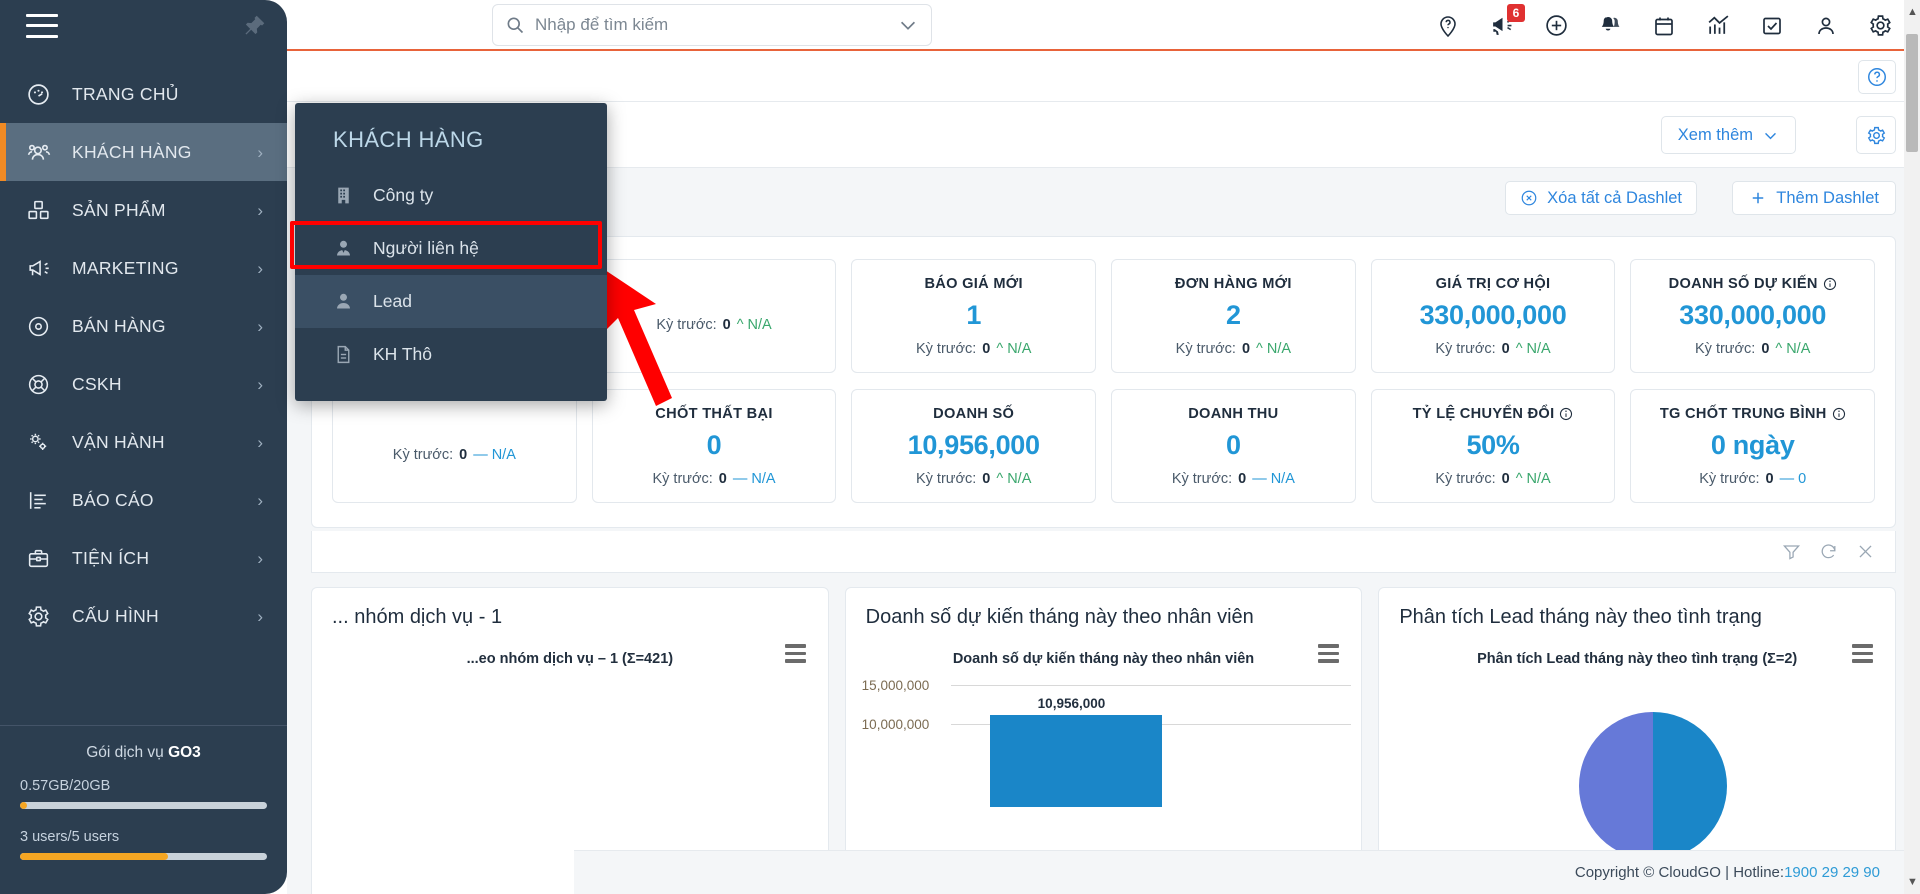 Image resolution: width=1920 pixels, height=894 pixels. I want to click on sidebar-item-label: CSKH, so click(97, 383).